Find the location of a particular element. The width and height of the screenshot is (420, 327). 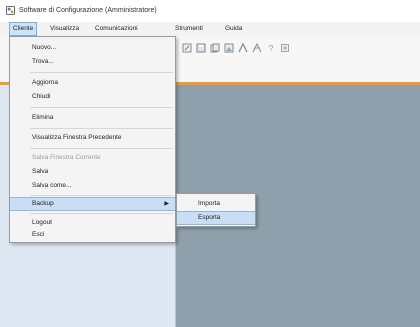

menu-item-label: Elimina is located at coordinates (43, 117).